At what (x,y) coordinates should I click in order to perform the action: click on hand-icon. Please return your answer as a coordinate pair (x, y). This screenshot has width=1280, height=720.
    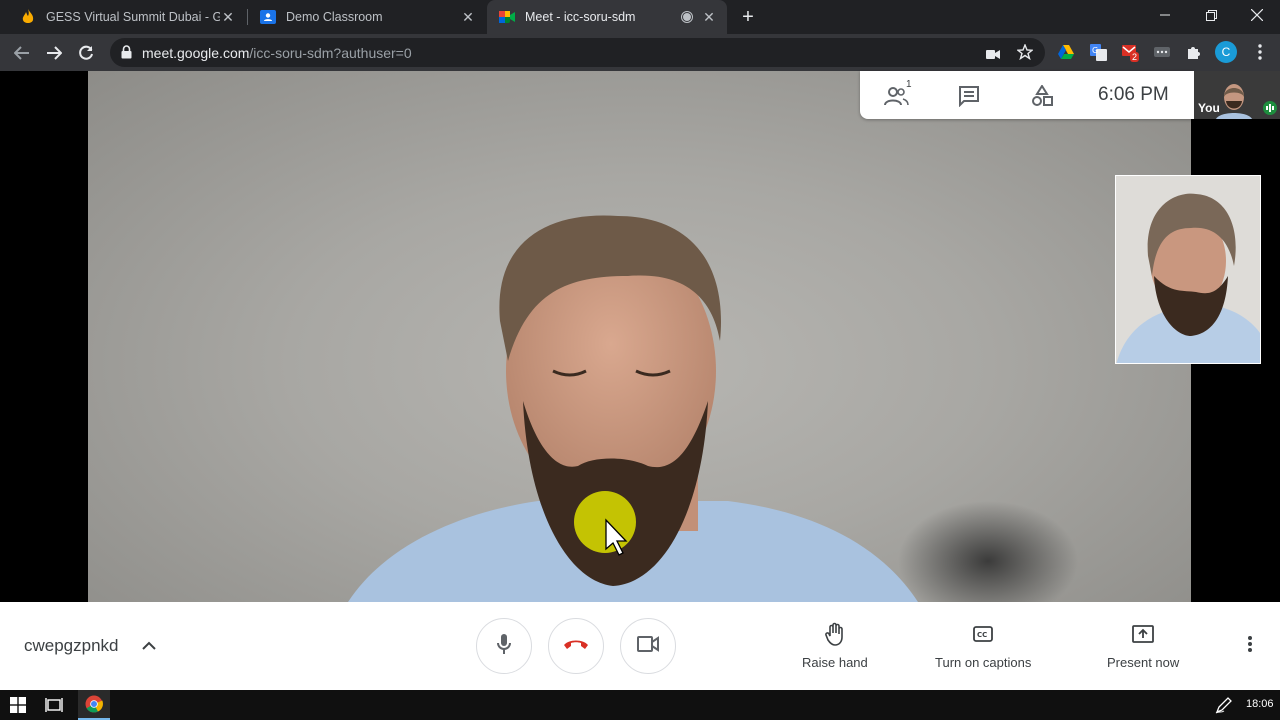
    Looking at the image, I should click on (835, 634).